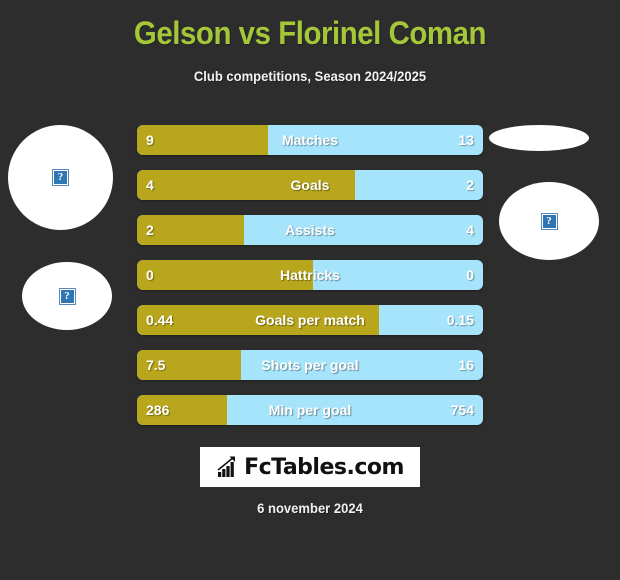  I want to click on stat-bar-row: 0 Hattricks 0, so click(310, 275).